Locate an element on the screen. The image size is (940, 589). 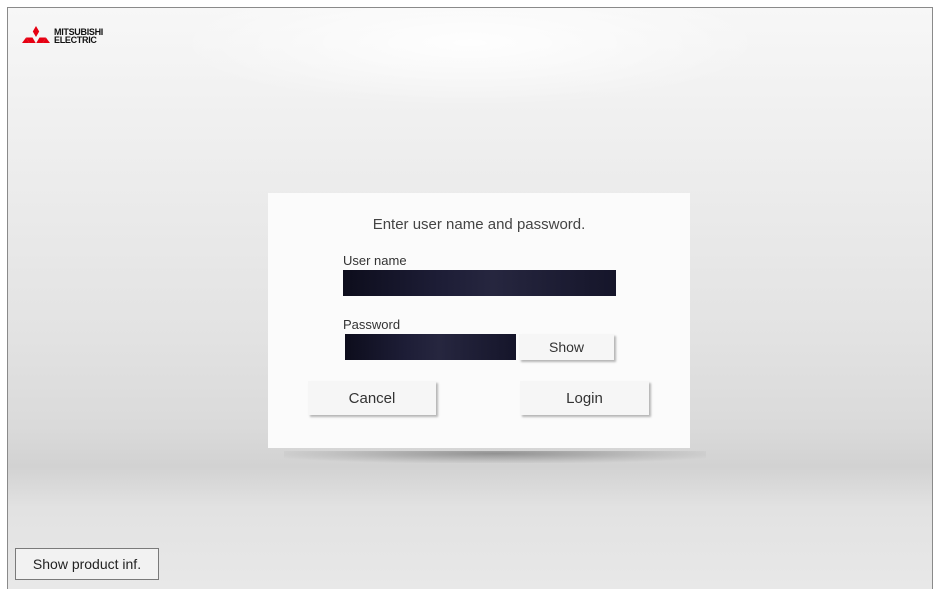
show-product-info-button: Show product inf. is located at coordinates (87, 564).